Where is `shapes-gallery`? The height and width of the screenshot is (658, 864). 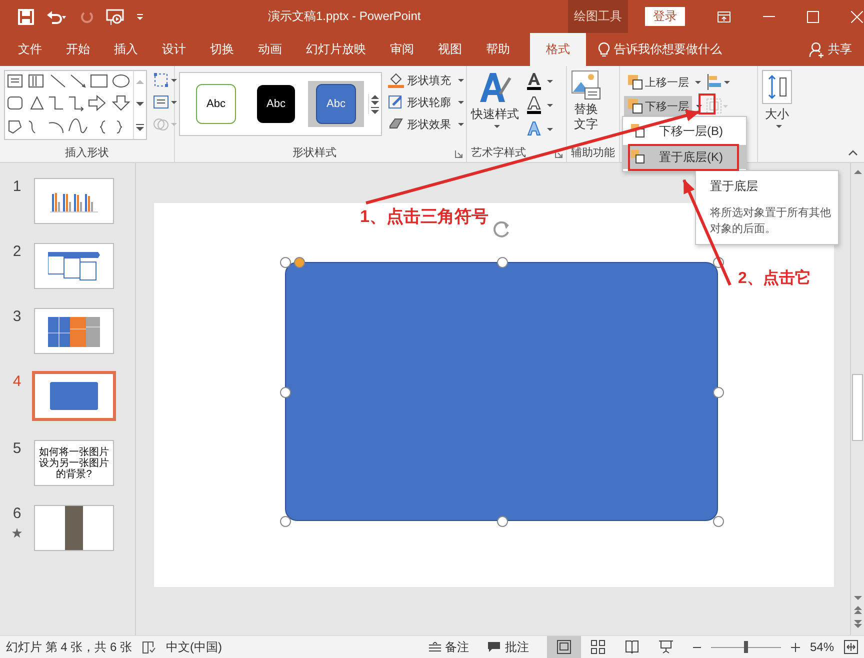
shapes-gallery is located at coordinates (75, 105).